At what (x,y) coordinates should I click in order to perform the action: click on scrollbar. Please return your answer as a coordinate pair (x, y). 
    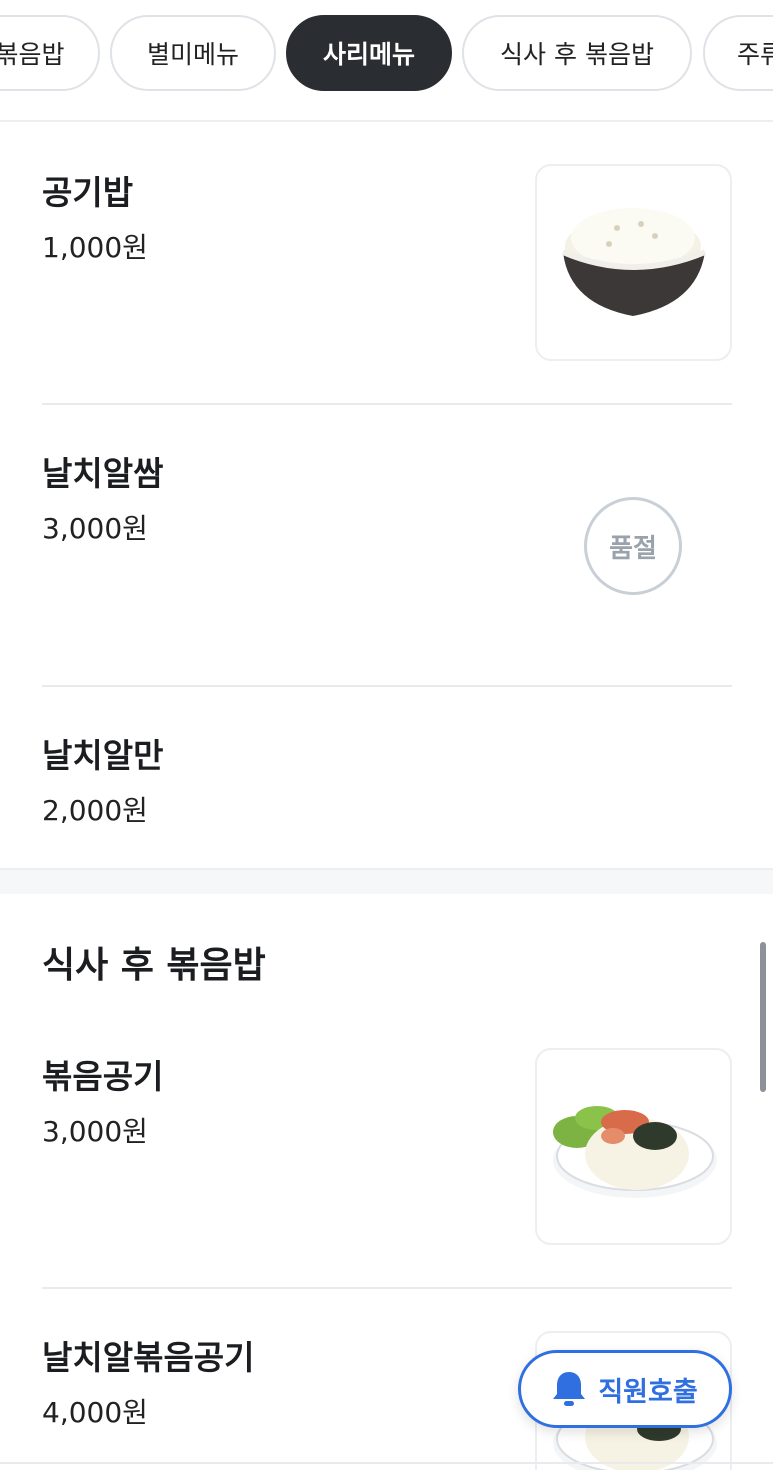
    Looking at the image, I should click on (763, 1017).